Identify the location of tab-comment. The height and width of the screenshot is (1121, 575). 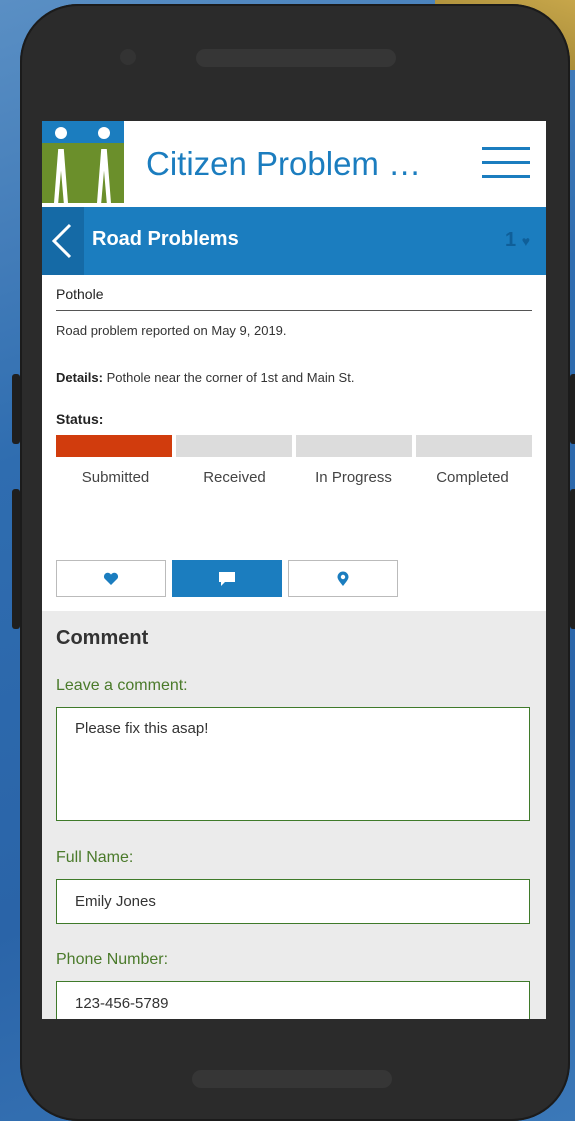
(227, 578).